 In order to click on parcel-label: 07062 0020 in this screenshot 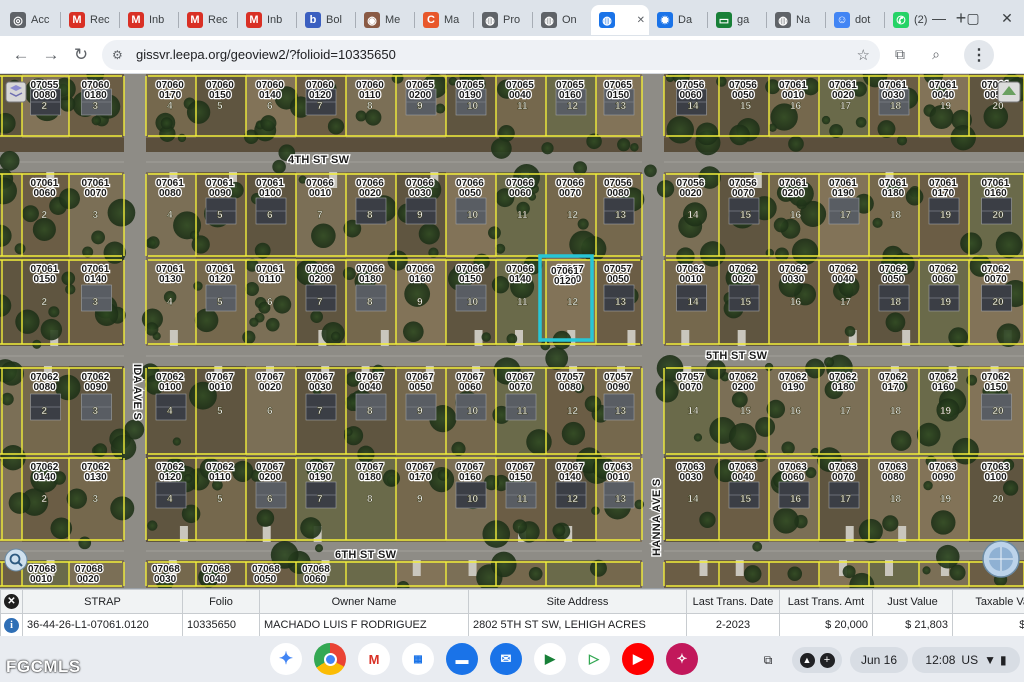, I will do `click(743, 274)`.